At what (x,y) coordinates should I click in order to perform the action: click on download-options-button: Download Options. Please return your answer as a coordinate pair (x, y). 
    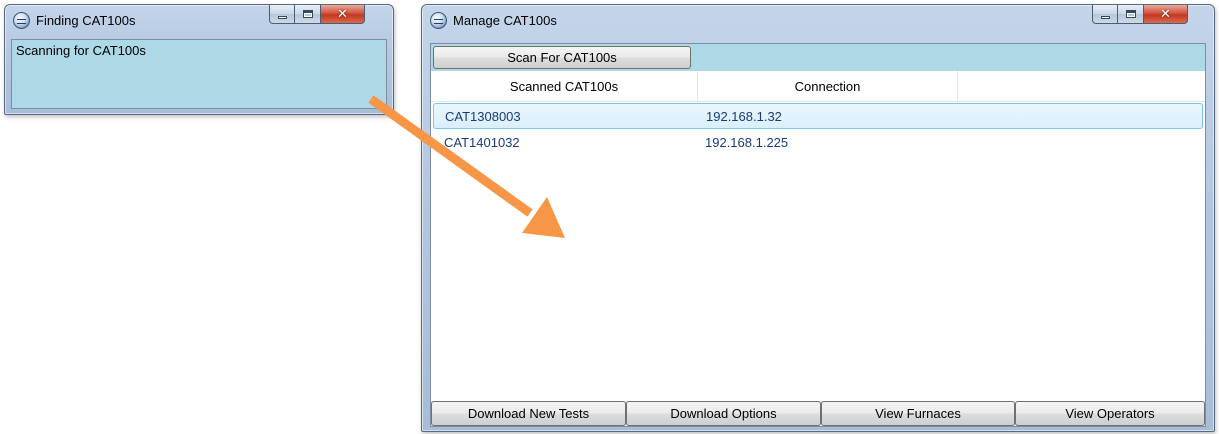
    Looking at the image, I should click on (723, 413).